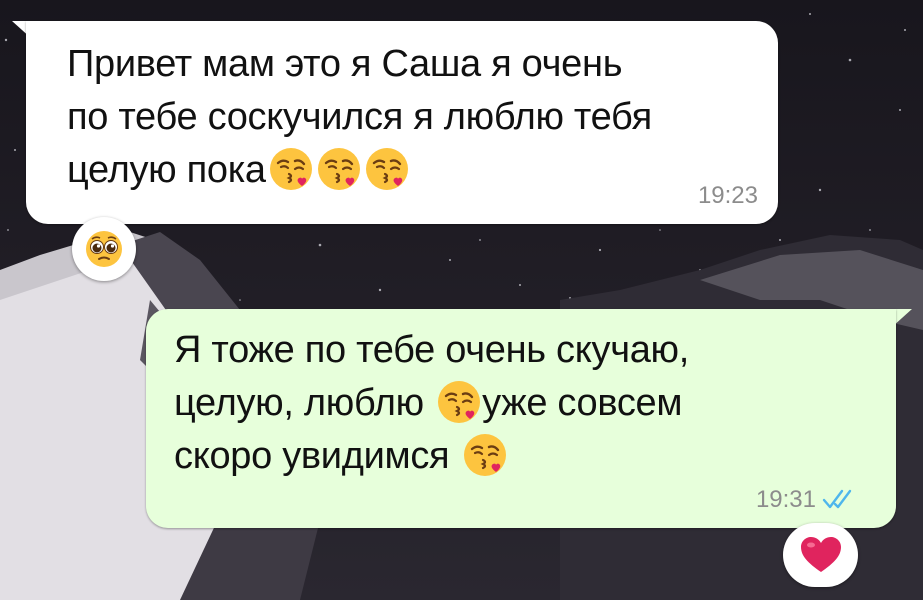 The image size is (923, 600). I want to click on double-check-icon, so click(839, 499).